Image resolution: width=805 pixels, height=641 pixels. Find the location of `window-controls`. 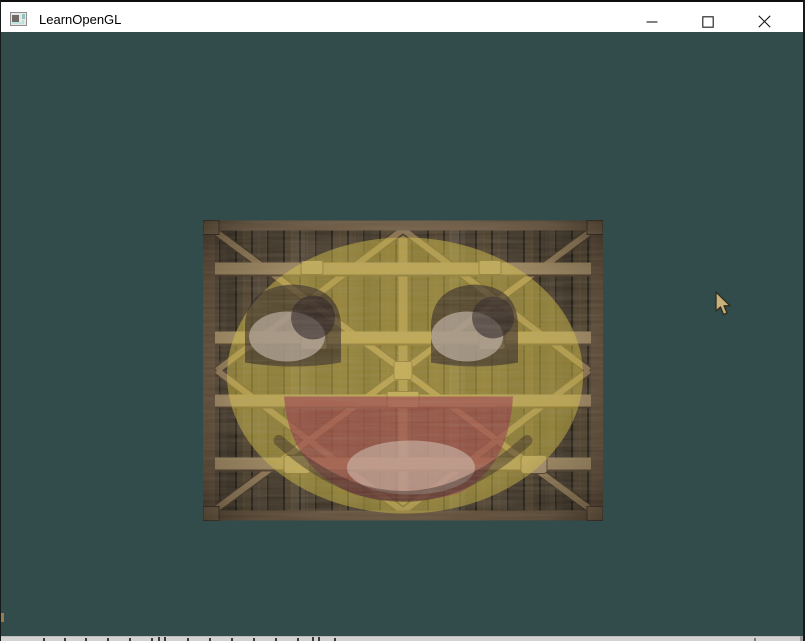

window-controls is located at coordinates (708, 19).